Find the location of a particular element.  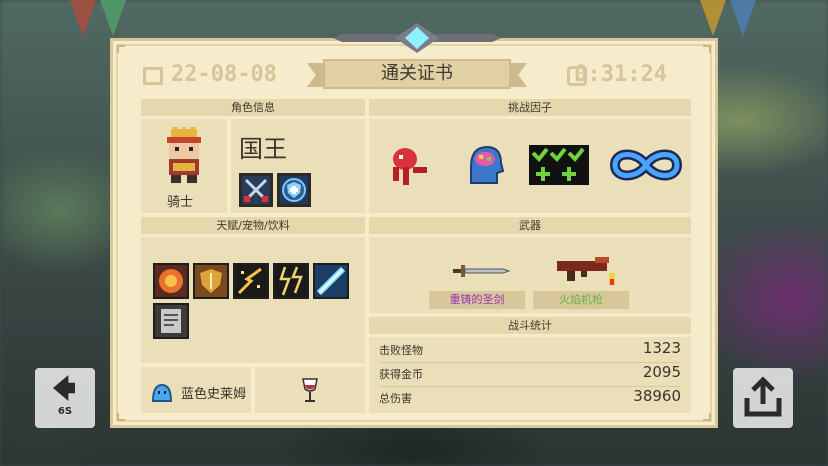

secondary-weapon-label: 火焰机枪 is located at coordinates (581, 299).